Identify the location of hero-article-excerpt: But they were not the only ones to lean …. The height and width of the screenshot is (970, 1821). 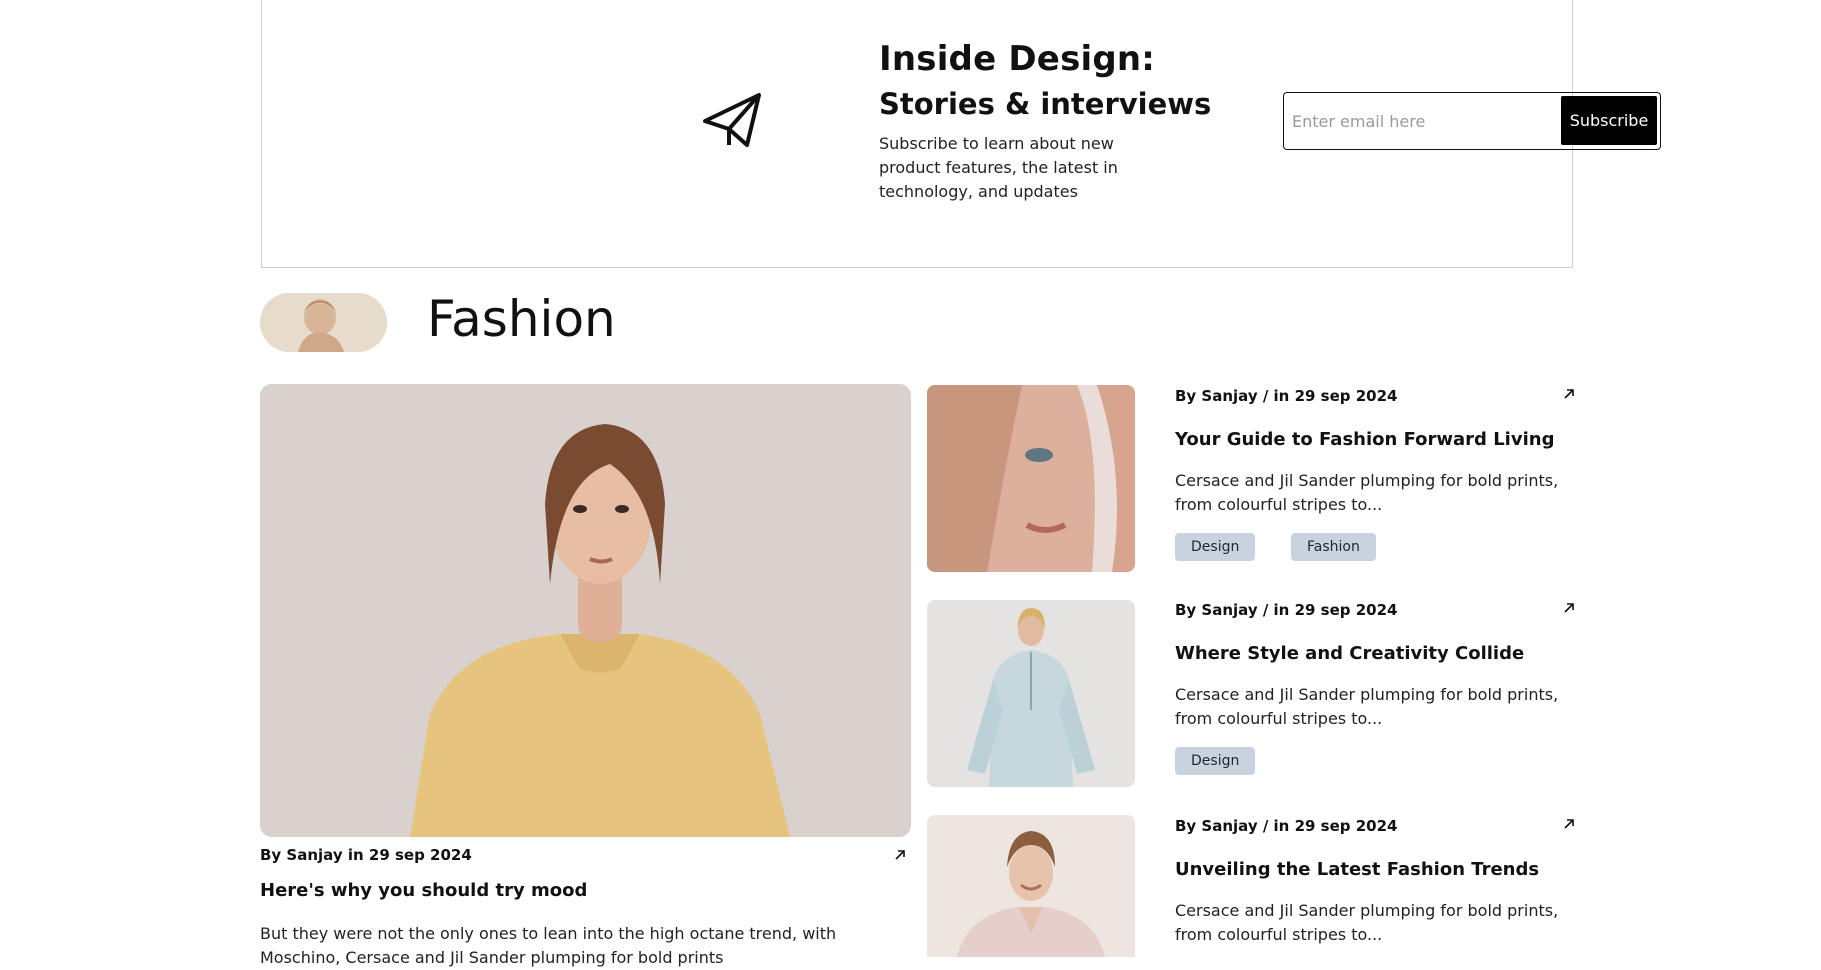
(548, 945).